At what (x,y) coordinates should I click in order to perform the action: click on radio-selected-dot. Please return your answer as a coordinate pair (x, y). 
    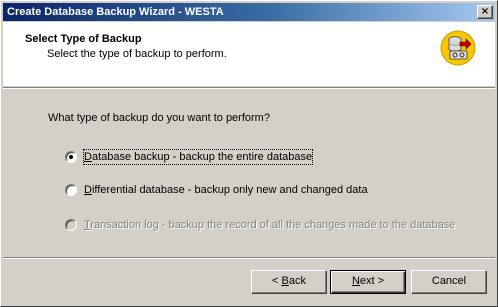
    Looking at the image, I should click on (71, 157).